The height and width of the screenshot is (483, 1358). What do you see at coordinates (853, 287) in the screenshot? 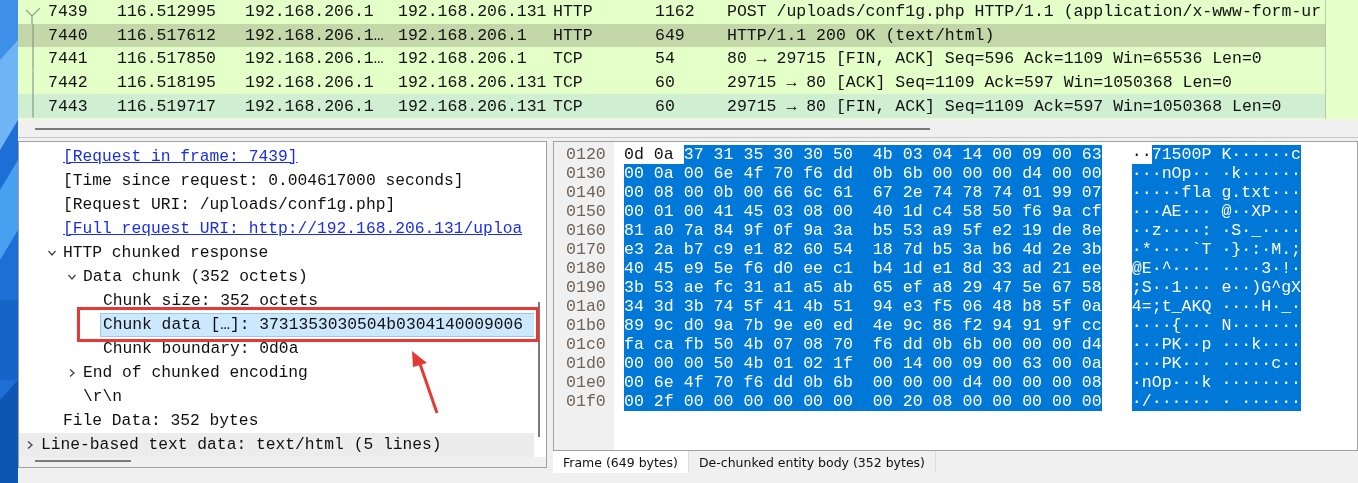
I see `hex-byte: ab` at bounding box center [853, 287].